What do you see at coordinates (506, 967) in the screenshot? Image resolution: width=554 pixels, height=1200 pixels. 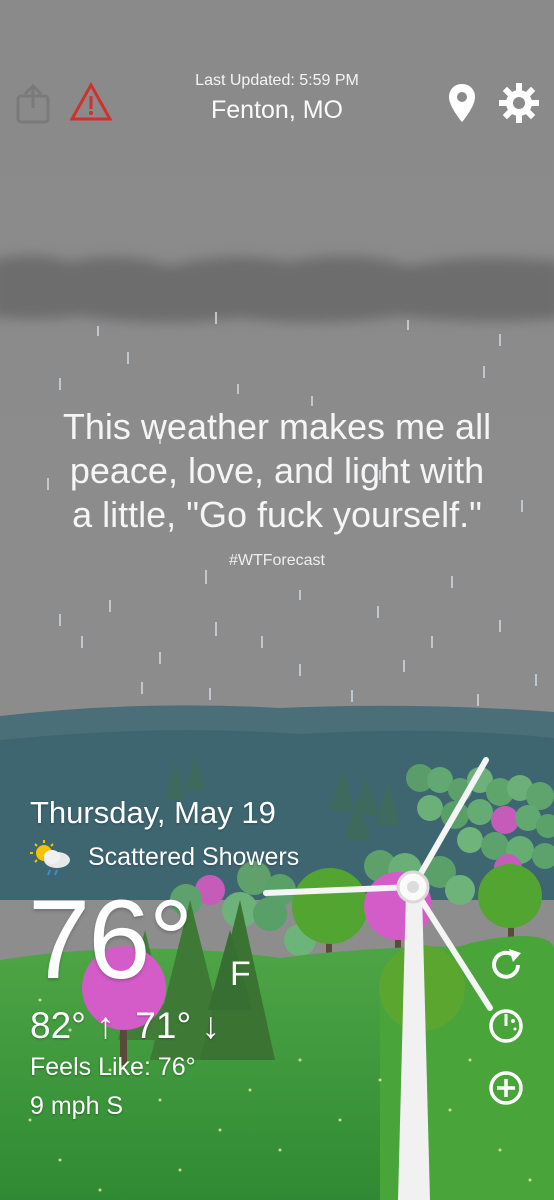 I see `refresh-icon` at bounding box center [506, 967].